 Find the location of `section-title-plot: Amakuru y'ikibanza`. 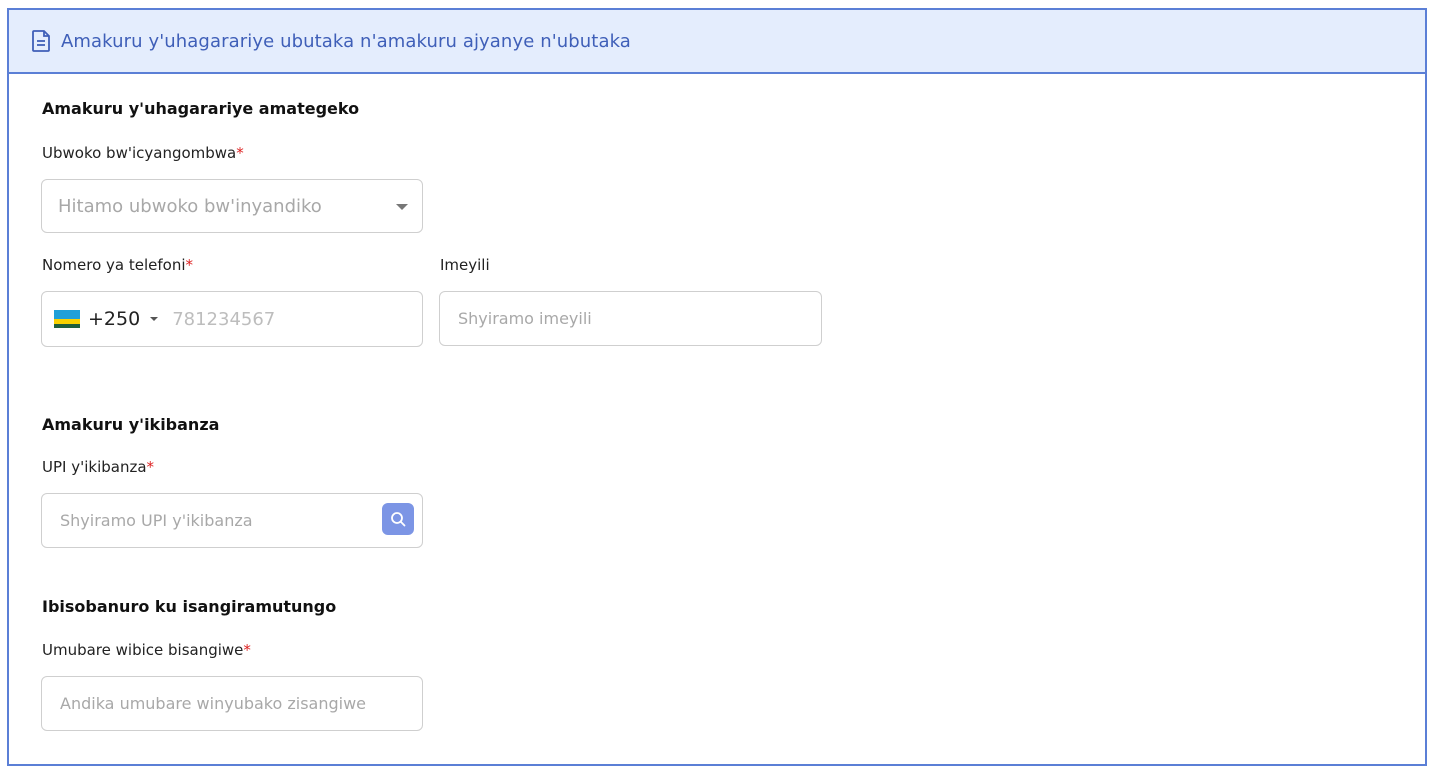

section-title-plot: Amakuru y'ikibanza is located at coordinates (131, 424).